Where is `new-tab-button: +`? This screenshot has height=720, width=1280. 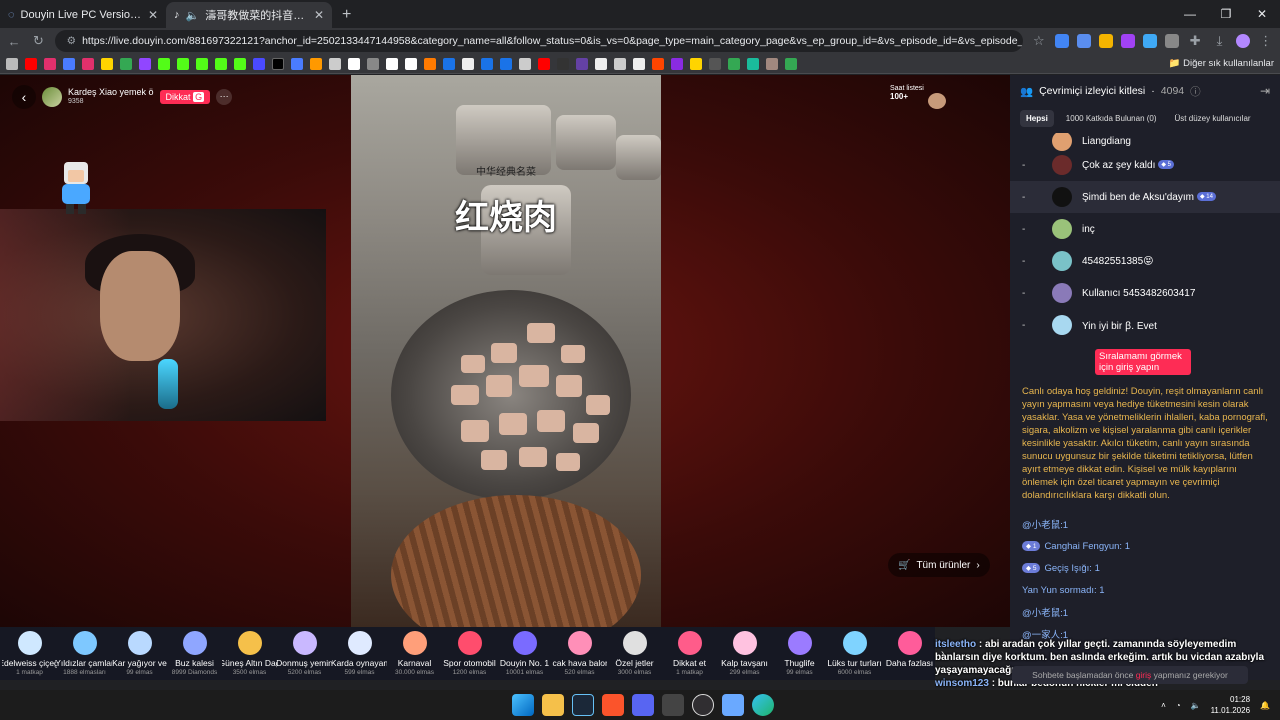
new-tab-button: + is located at coordinates (346, 17).